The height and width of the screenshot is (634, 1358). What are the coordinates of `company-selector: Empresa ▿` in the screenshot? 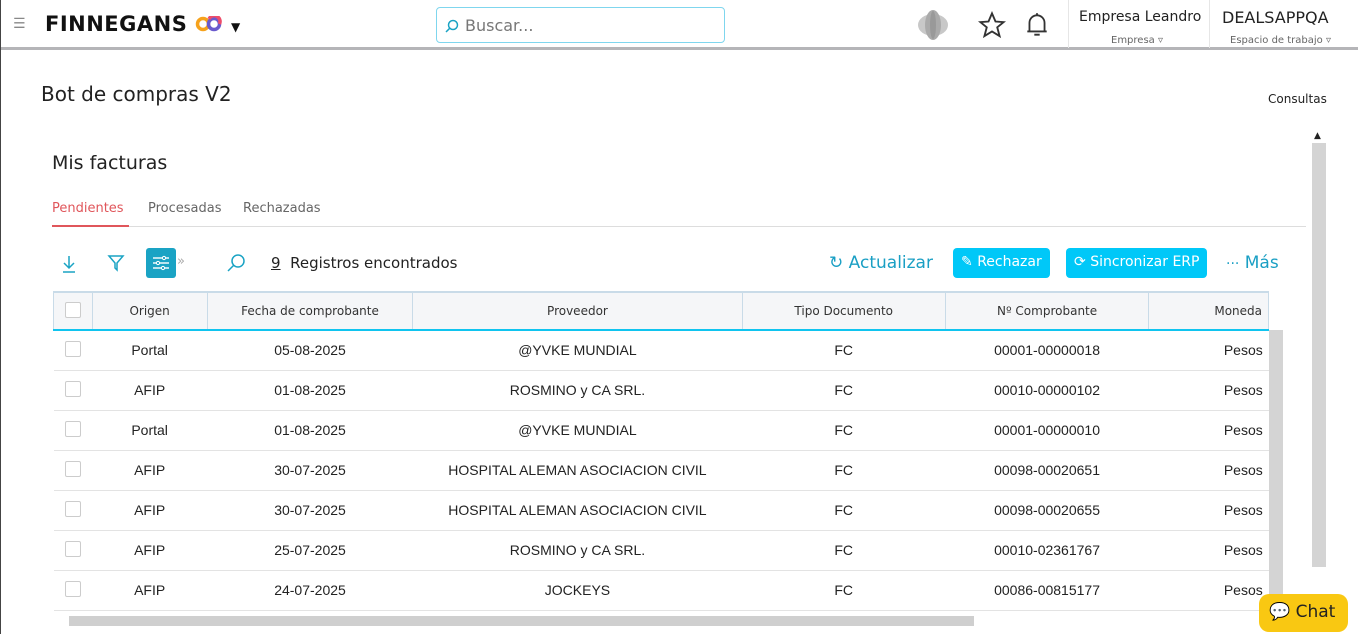 It's located at (1137, 40).